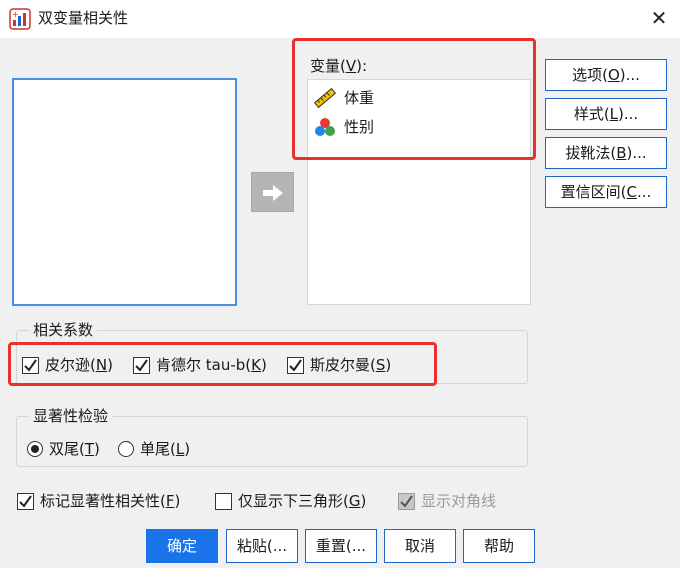 The height and width of the screenshot is (568, 680). Describe the element at coordinates (659, 18) in the screenshot. I see `close-icon: ✕` at that location.